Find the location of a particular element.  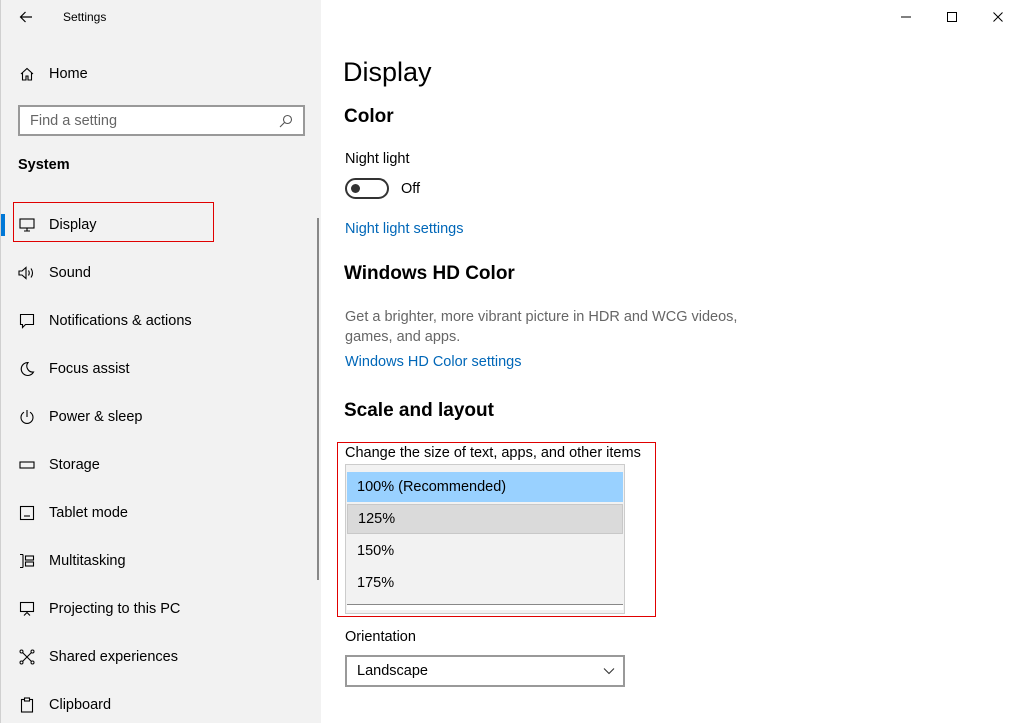

sidebar-item-label: Projecting to this PC is located at coordinates (115, 609).